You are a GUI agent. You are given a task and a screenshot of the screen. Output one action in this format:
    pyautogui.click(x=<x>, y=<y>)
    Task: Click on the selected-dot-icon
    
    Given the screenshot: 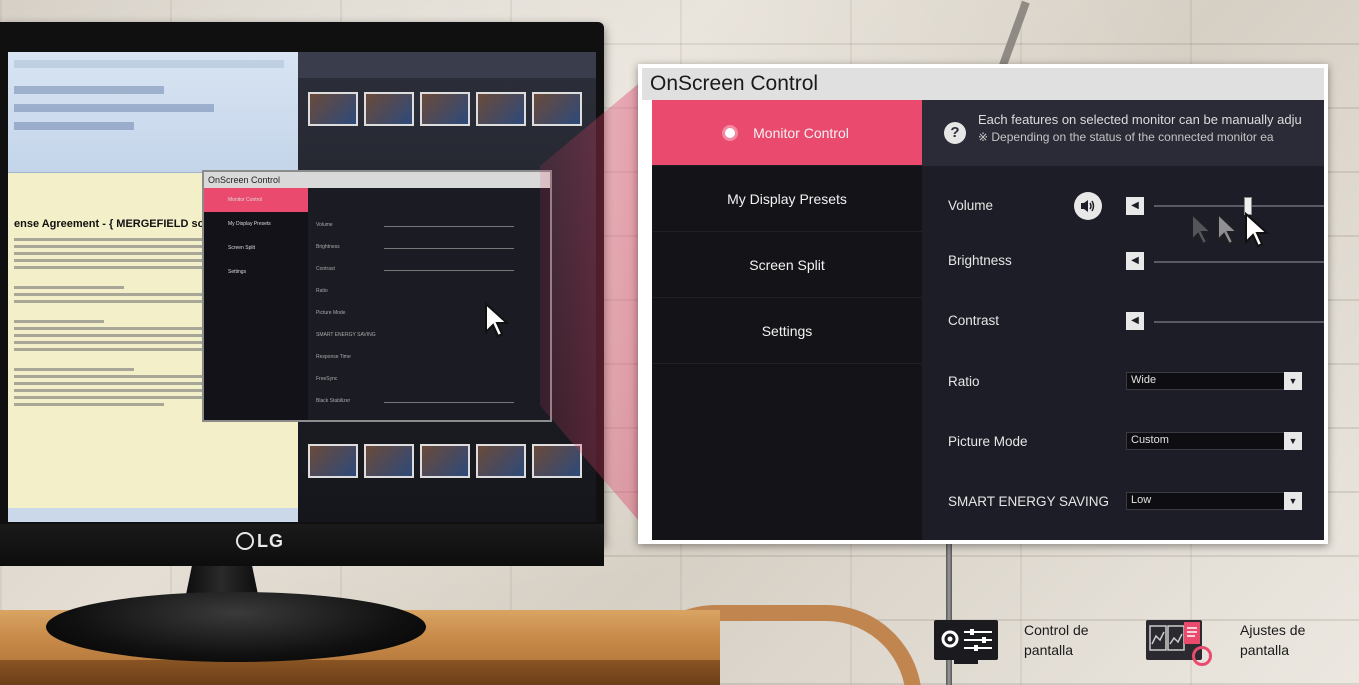 What is the action you would take?
    pyautogui.click(x=730, y=132)
    